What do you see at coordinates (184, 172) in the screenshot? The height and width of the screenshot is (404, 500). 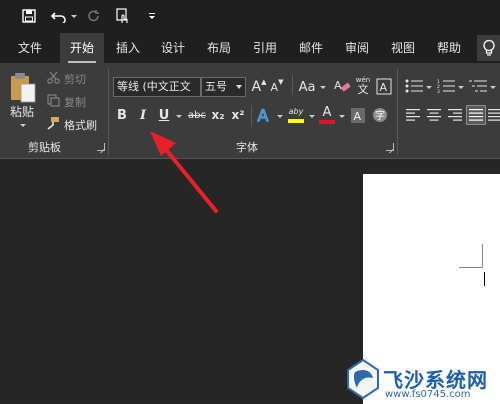 I see `annotation-arrow` at bounding box center [184, 172].